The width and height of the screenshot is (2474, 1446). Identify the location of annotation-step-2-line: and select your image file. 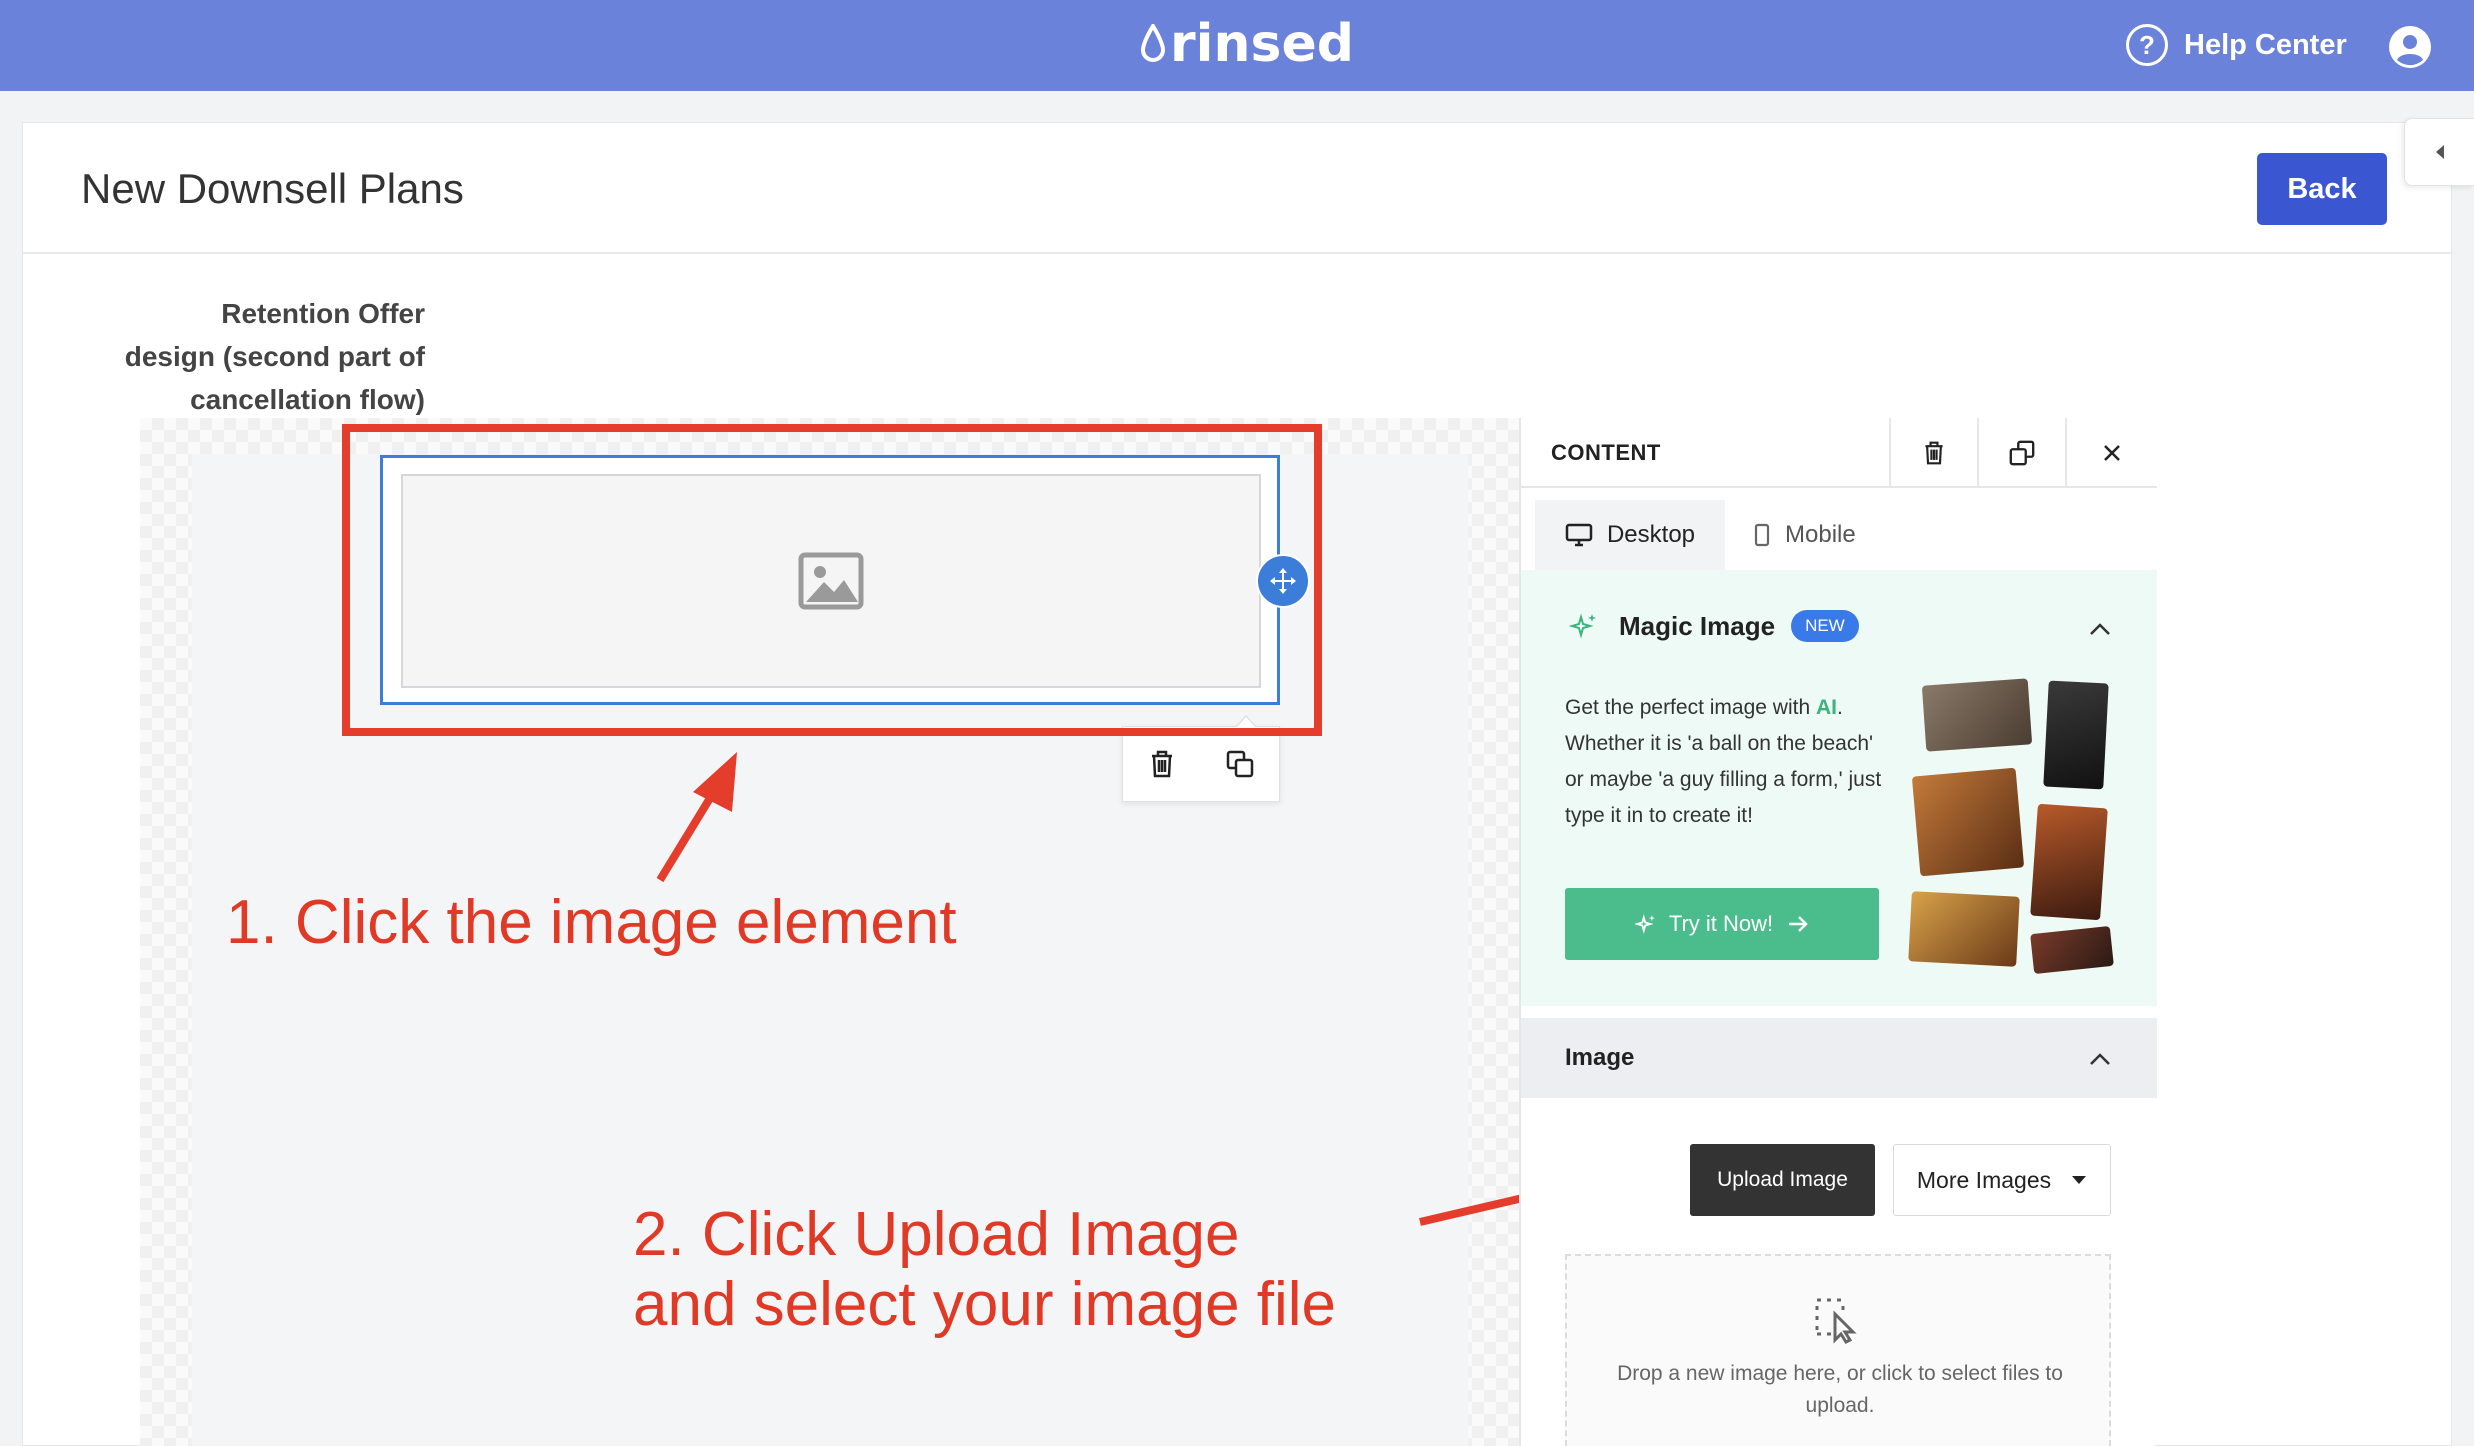
(985, 1304).